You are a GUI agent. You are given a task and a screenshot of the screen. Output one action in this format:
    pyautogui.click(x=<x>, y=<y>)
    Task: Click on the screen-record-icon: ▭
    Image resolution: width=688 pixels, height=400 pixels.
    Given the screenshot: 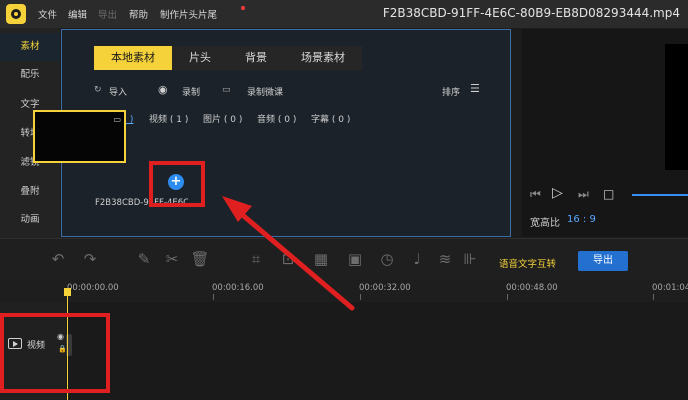 What is the action you would take?
    pyautogui.click(x=226, y=90)
    